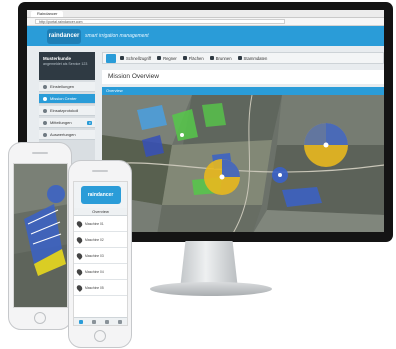 The image size is (396, 349). I want to click on sidebar-item-messages: Mitteilungen 3, so click(67, 123).